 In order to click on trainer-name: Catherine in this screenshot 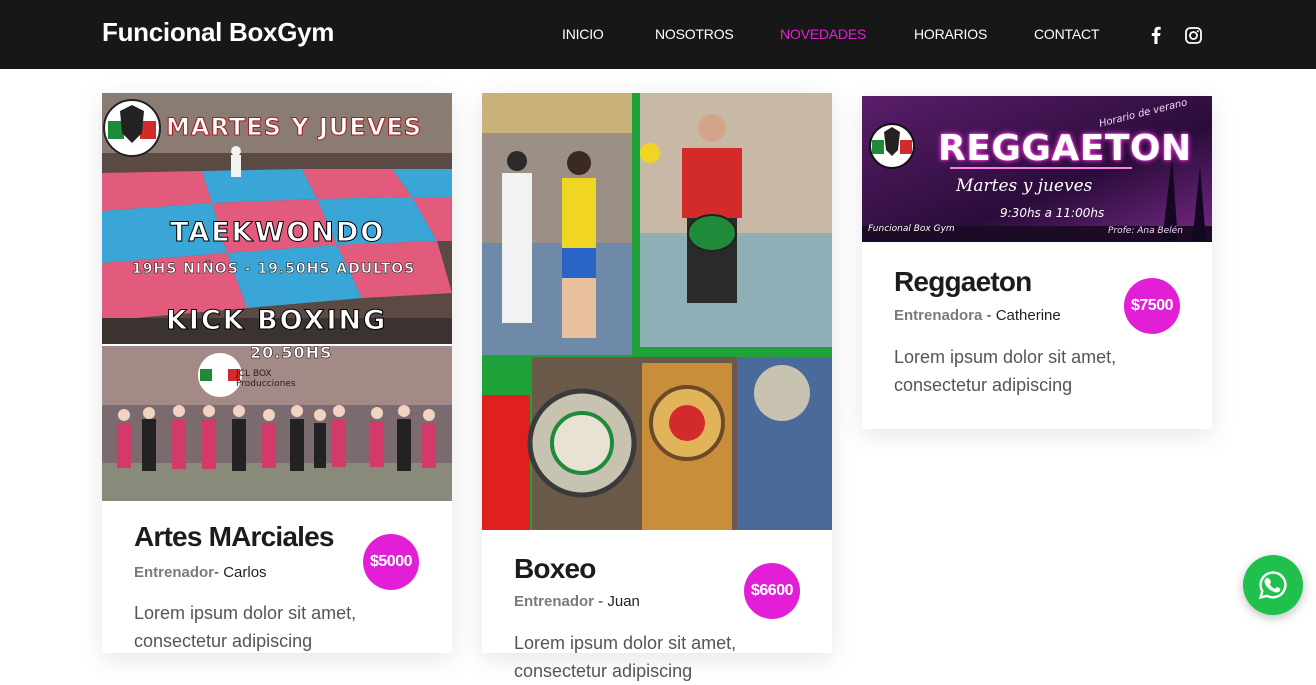, I will do `click(1028, 315)`.